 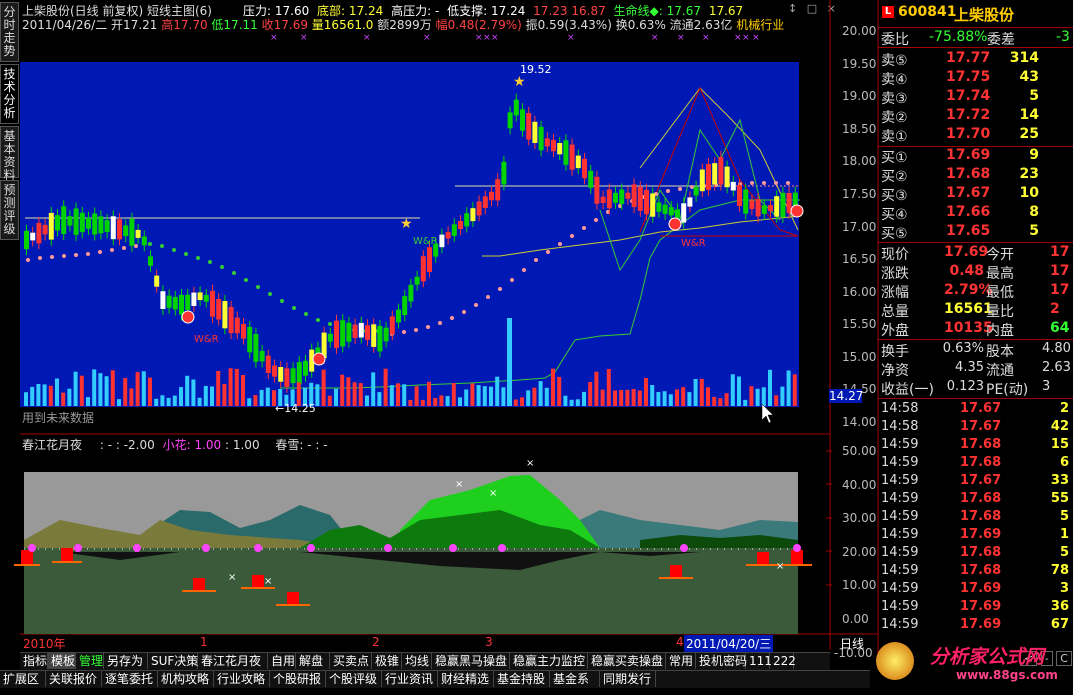 I want to click on extension-tab: 财经精选, so click(x=466, y=679).